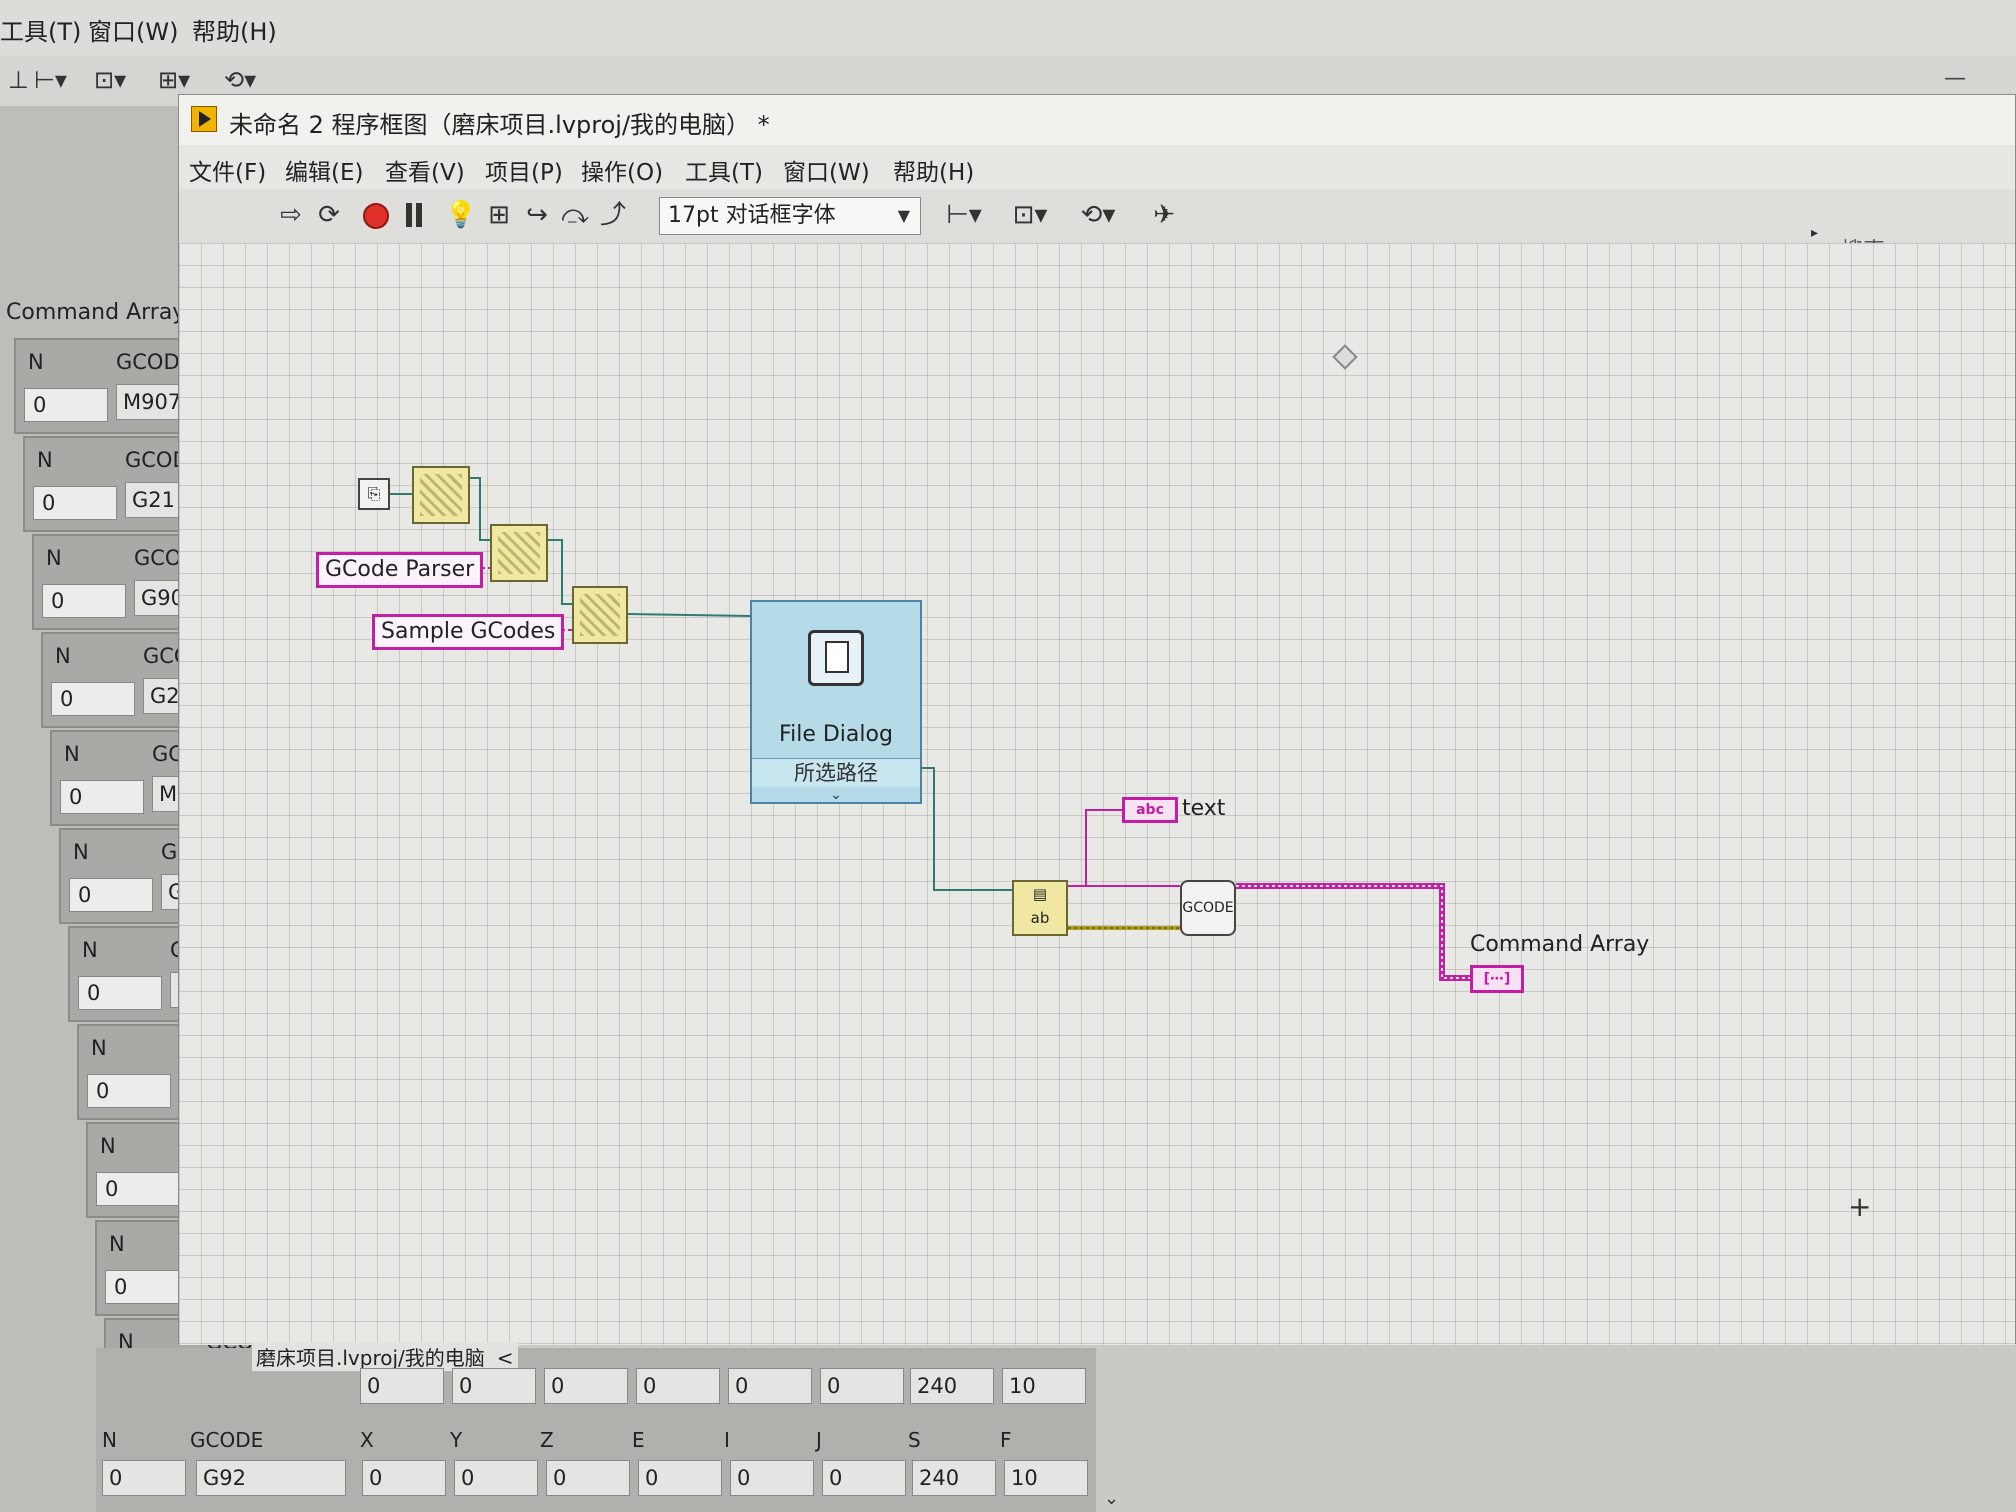 The image size is (2016, 1512). Describe the element at coordinates (836, 772) in the screenshot. I see `file-dialog-output-terminal: 所选路径` at that location.